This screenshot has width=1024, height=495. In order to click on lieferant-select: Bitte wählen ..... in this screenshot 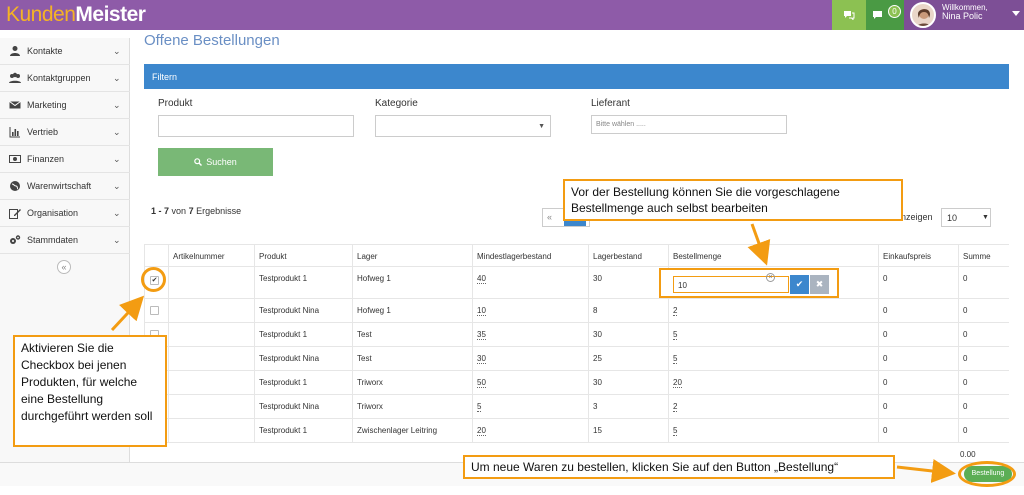, I will do `click(689, 124)`.